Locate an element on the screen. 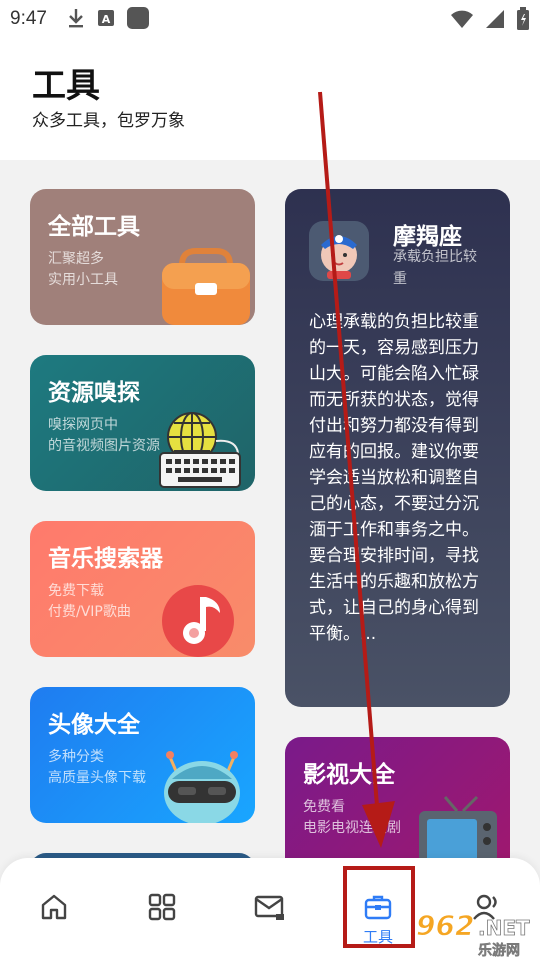  svg-text: 乐游网 is located at coordinates (499, 950).